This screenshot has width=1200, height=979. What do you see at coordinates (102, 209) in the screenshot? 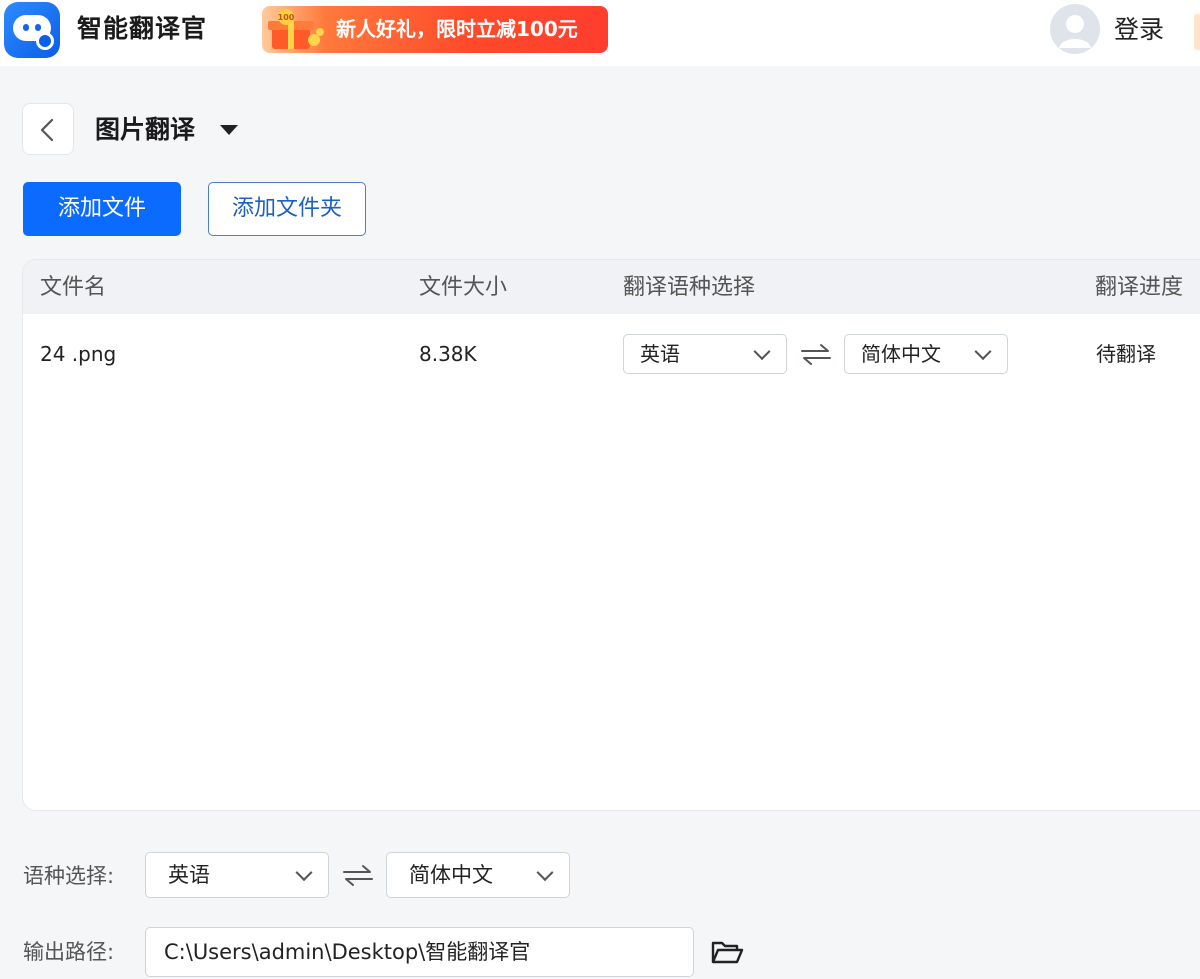
I see `add-file-button: 添加文件` at bounding box center [102, 209].